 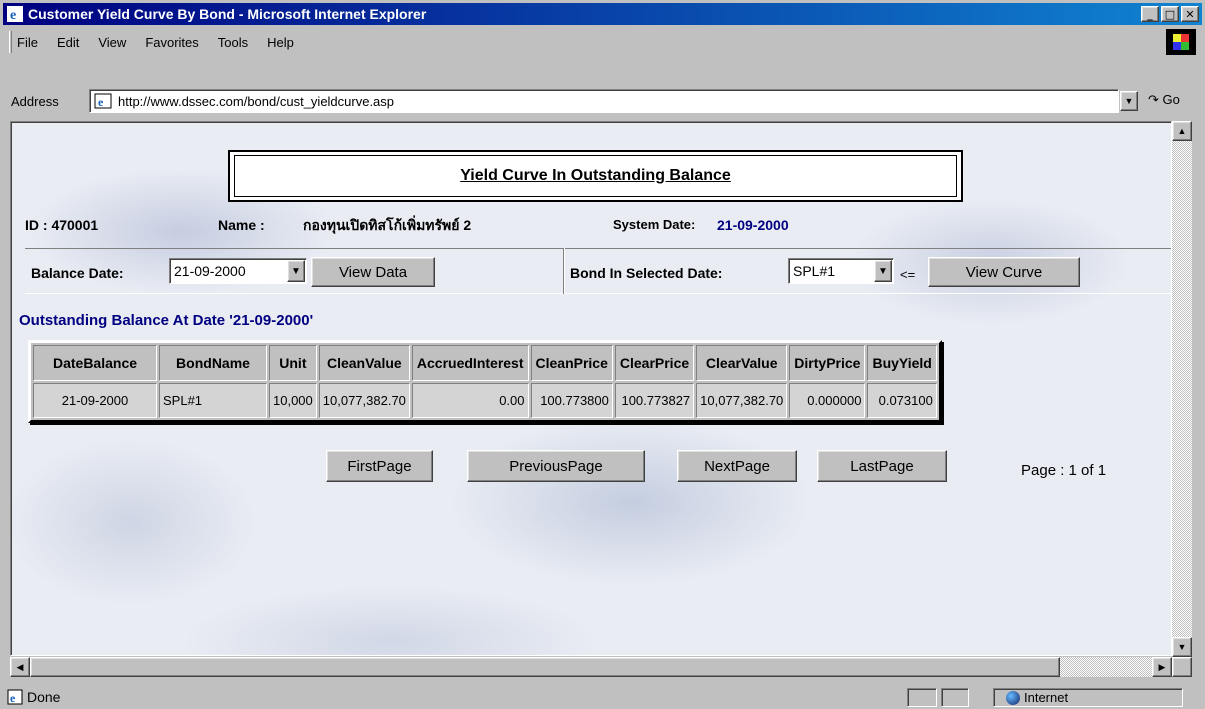 I want to click on page-title: Yield Curve In Outstanding Balance, so click(x=595, y=175).